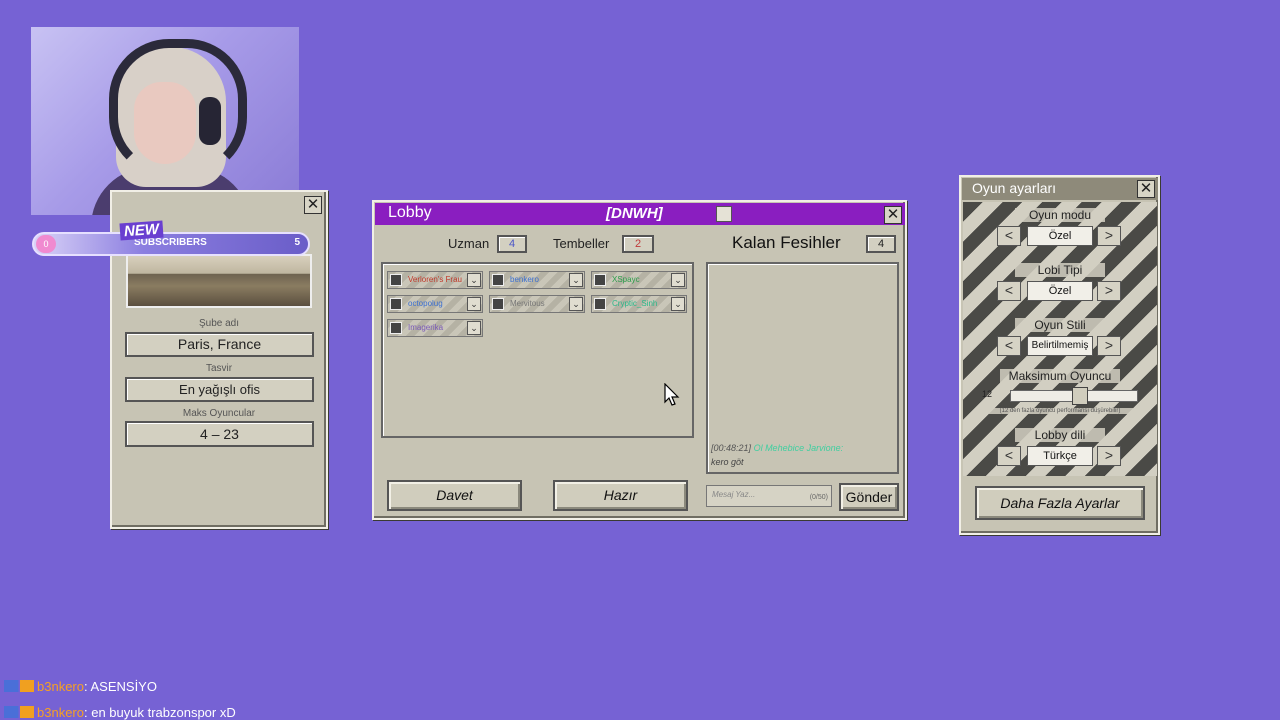 This screenshot has width=1280, height=720. I want to click on expert-value: 4, so click(512, 244).